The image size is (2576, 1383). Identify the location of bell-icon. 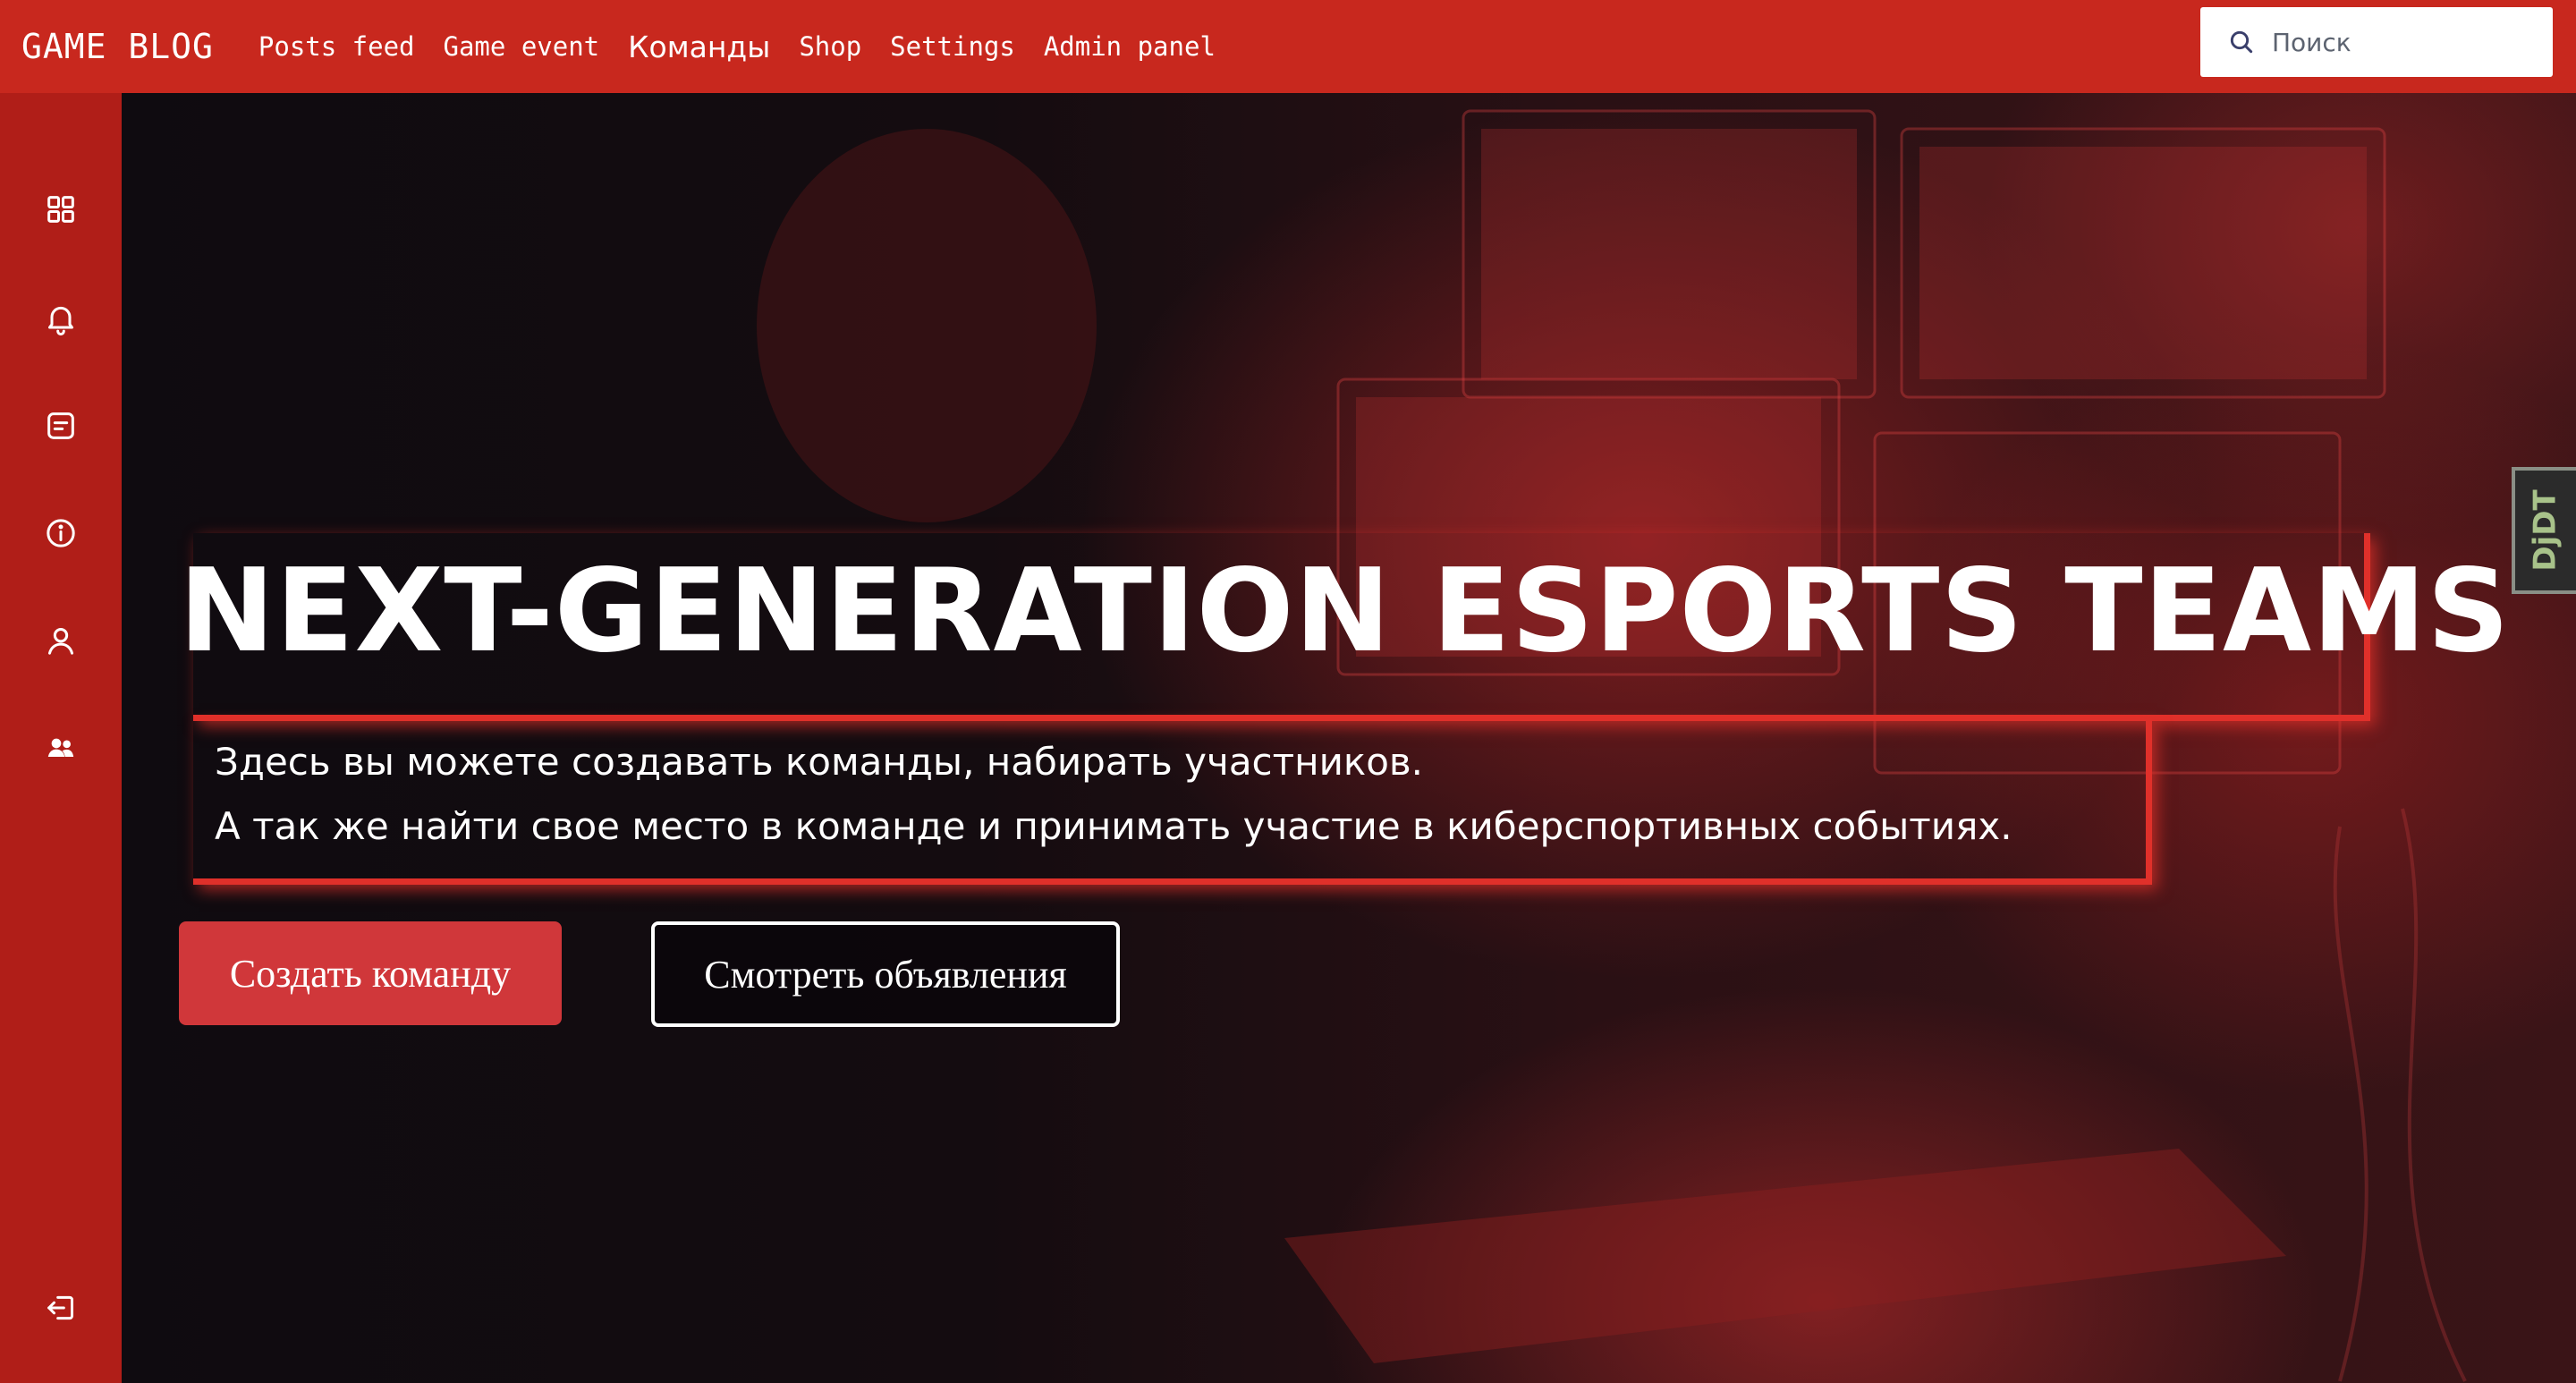
(60, 321).